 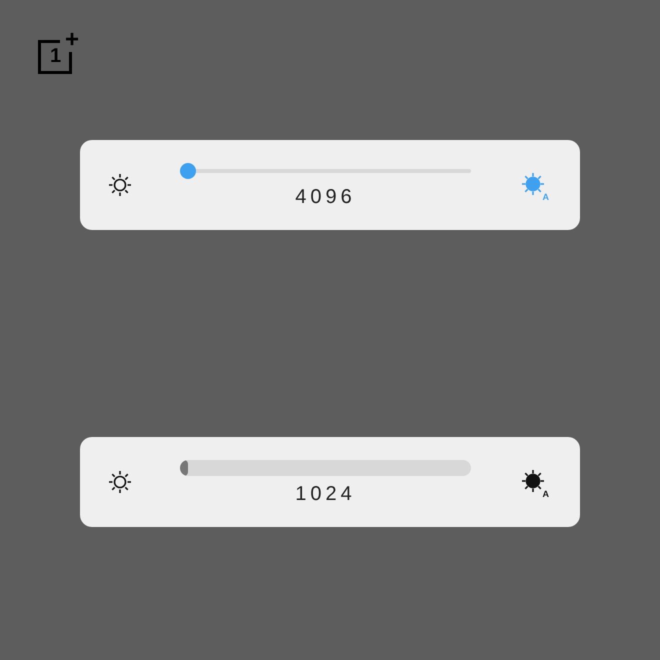 What do you see at coordinates (325, 197) in the screenshot?
I see `brightness-value: 4096` at bounding box center [325, 197].